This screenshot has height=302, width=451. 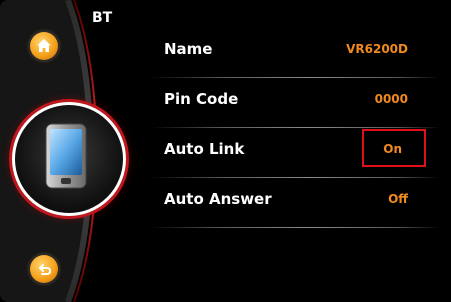 What do you see at coordinates (102, 18) in the screenshot?
I see `page-title: BT` at bounding box center [102, 18].